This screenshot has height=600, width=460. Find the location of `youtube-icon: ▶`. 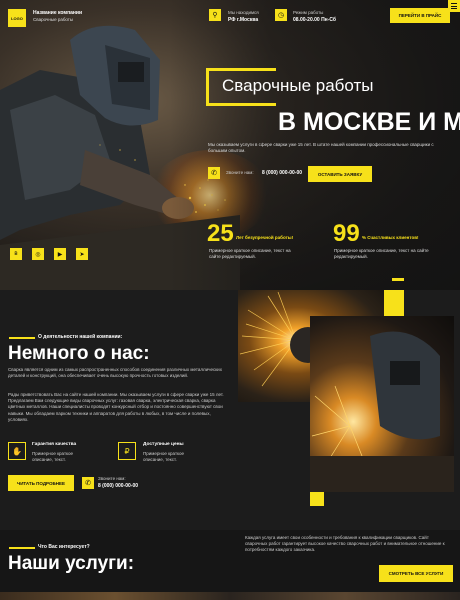

youtube-icon: ▶ is located at coordinates (60, 254).